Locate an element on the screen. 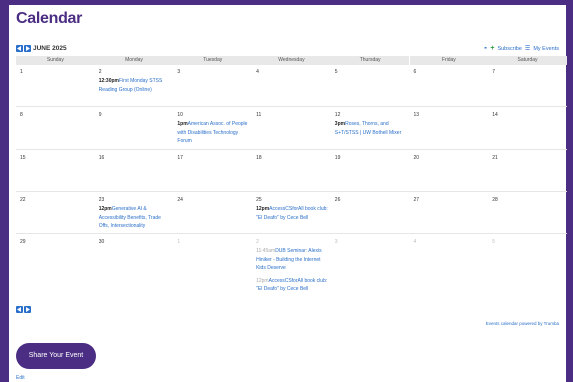 This screenshot has width=573, height=382. day-number: 21 is located at coordinates (495, 158).